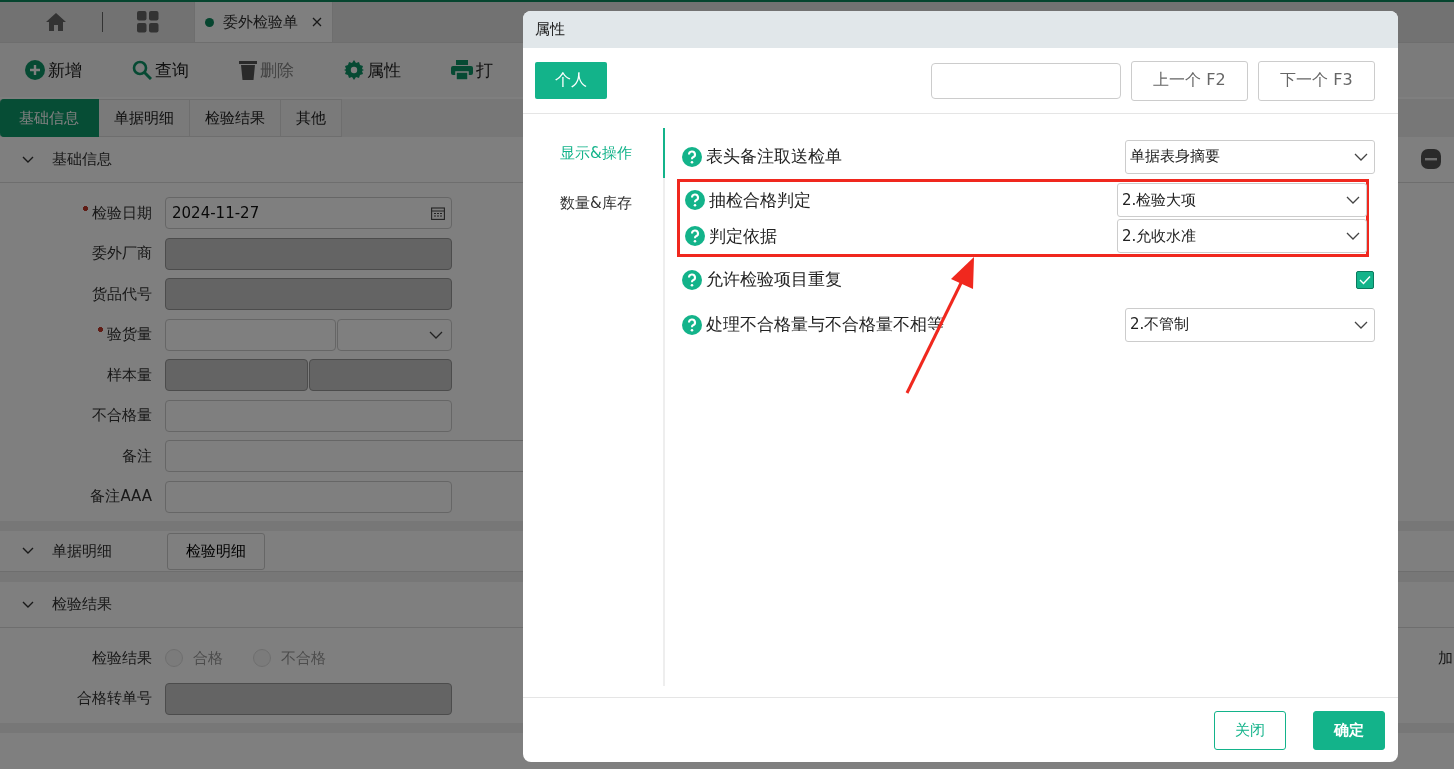  I want to click on dialog-title: 属性, so click(550, 29).